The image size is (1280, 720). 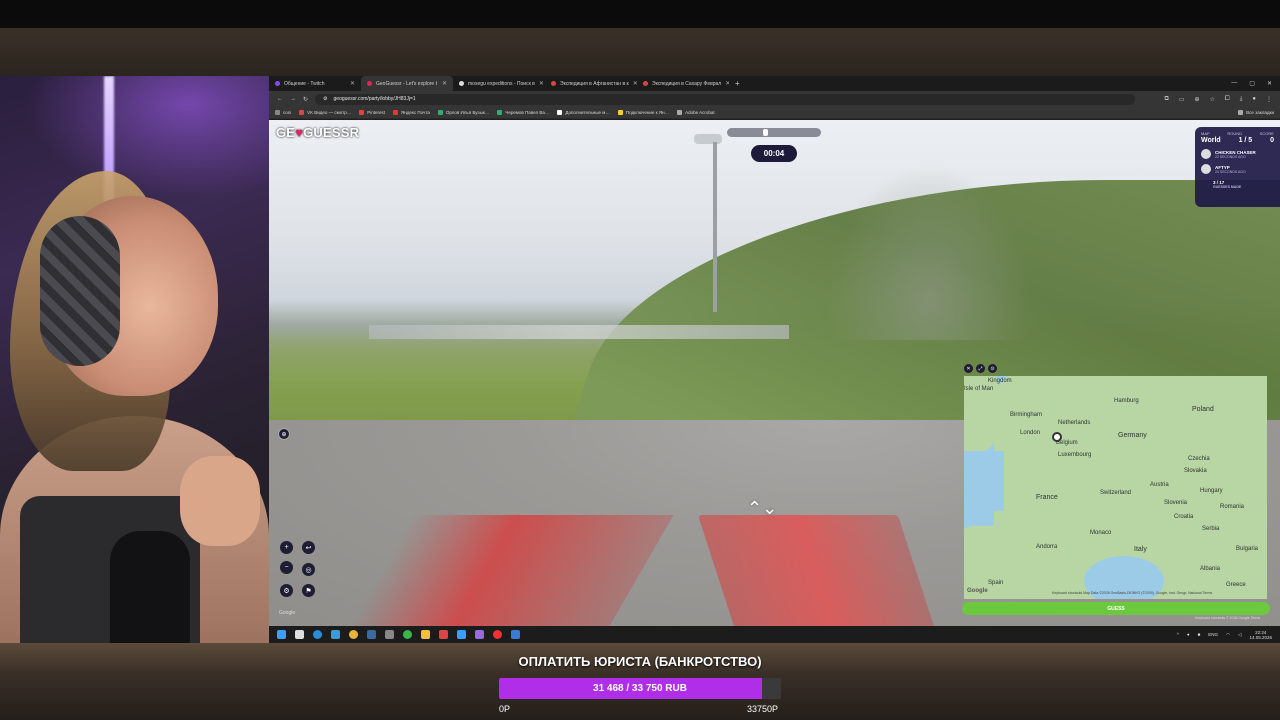 I want to click on menu-icon: ⋮, so click(x=1269, y=99).